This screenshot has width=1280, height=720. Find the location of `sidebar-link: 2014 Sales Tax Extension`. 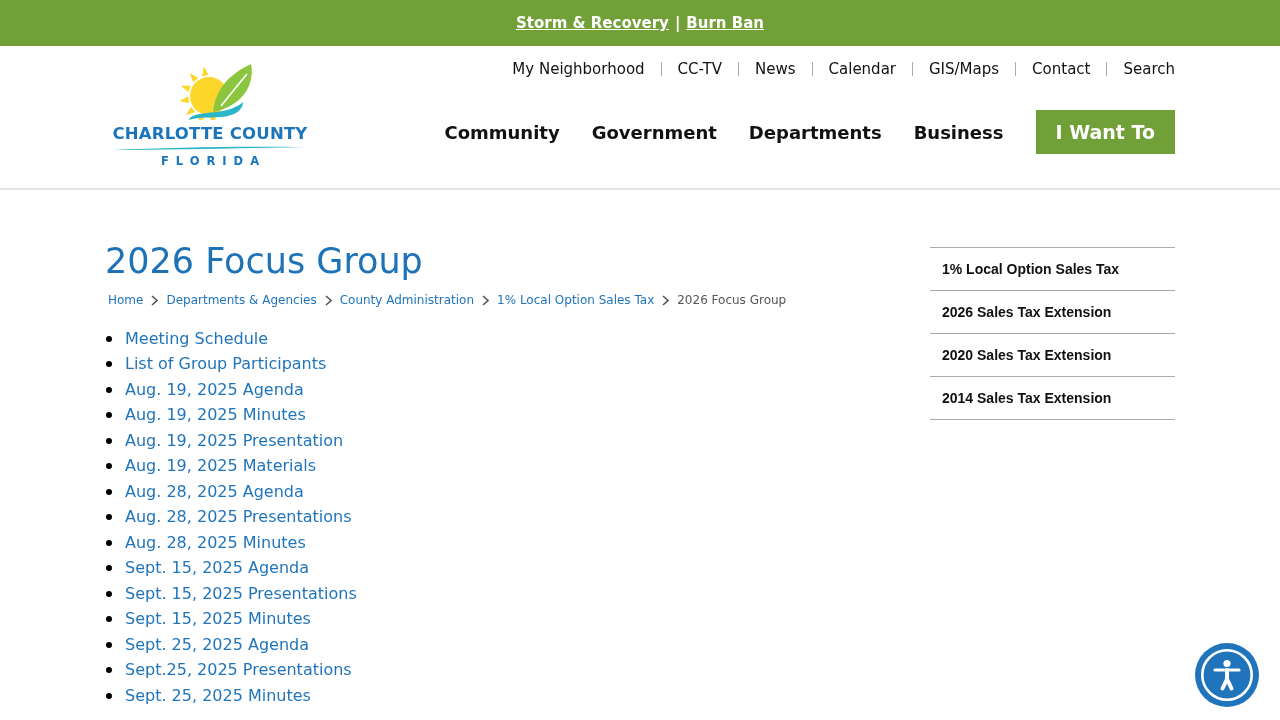

sidebar-link: 2014 Sales Tax Extension is located at coordinates (1052, 398).